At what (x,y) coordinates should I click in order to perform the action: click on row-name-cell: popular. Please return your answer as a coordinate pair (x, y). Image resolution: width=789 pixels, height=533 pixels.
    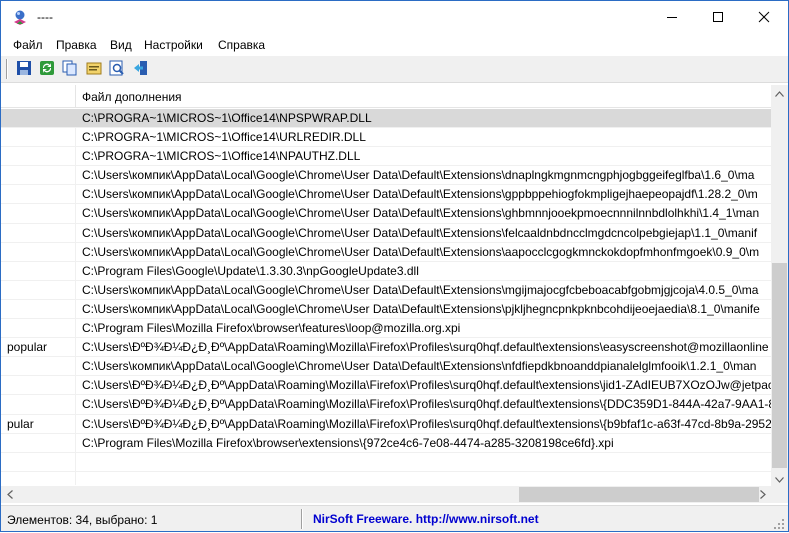
    Looking at the image, I should click on (41, 347).